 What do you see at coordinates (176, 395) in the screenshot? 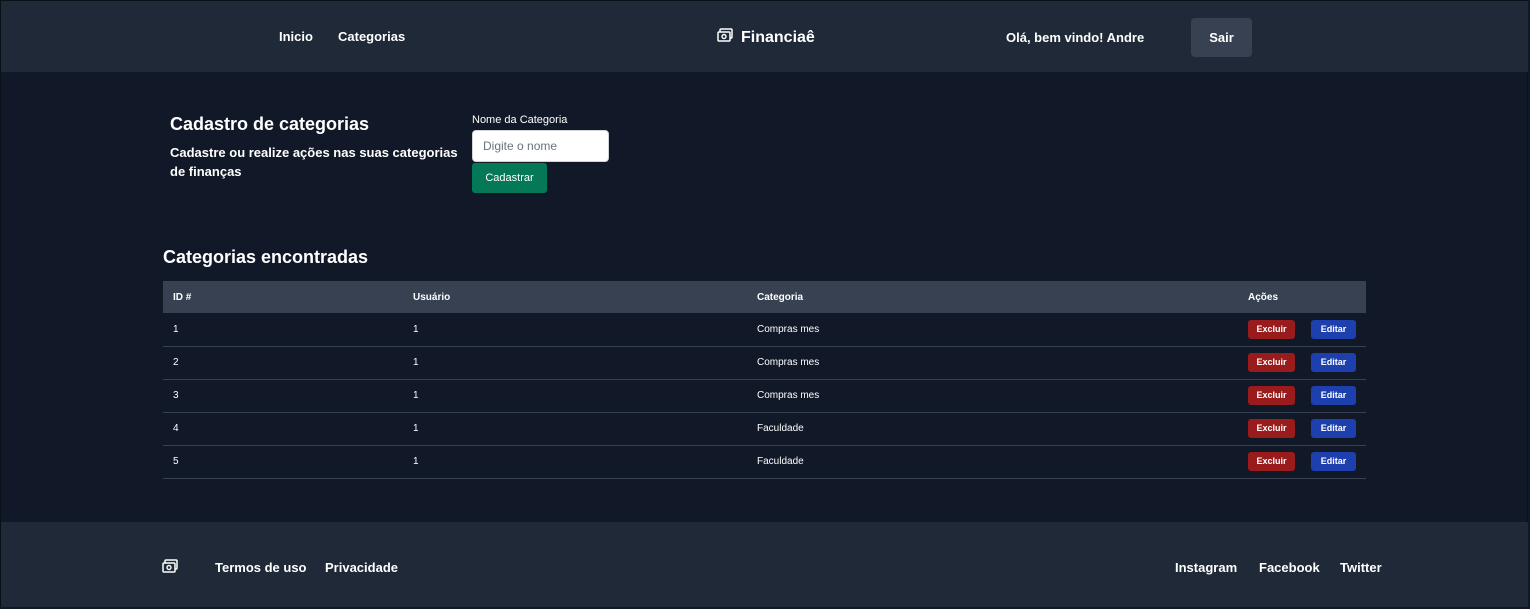
I see `cell-id: 3` at bounding box center [176, 395].